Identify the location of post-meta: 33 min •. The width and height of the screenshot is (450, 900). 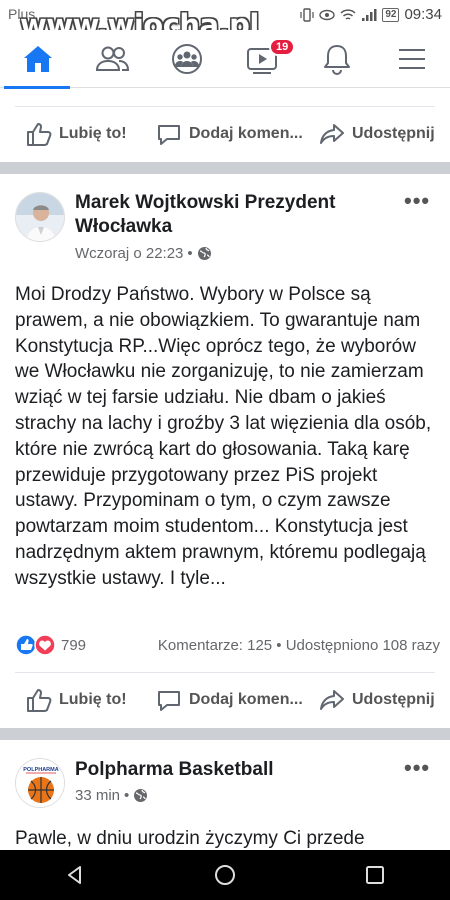
(111, 795).